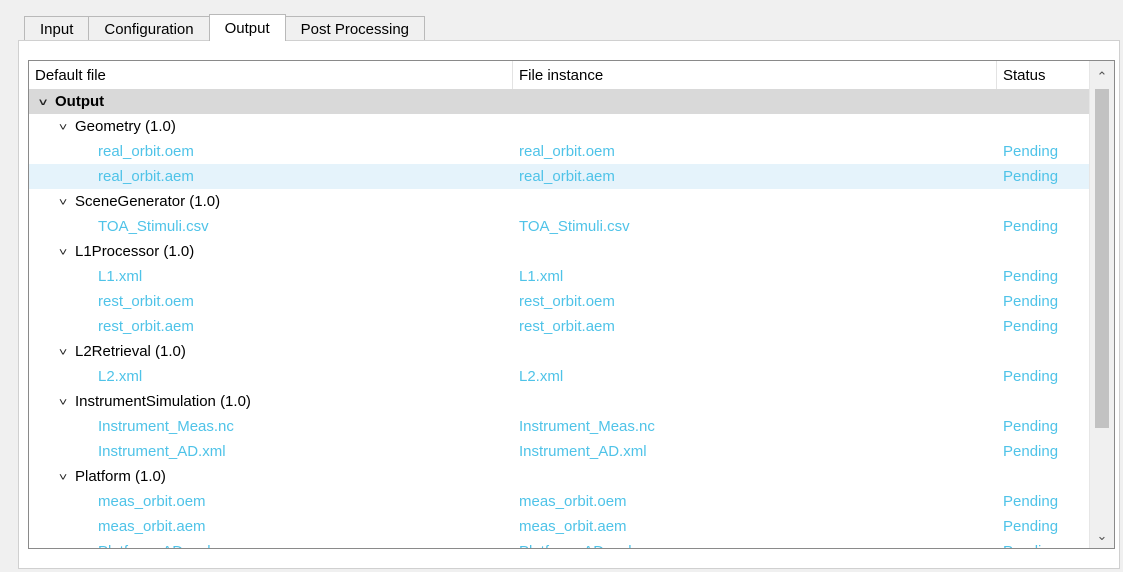 This screenshot has height=572, width=1123. Describe the element at coordinates (152, 526) in the screenshot. I see `default-file-cell: meas_orbit.aem` at that location.